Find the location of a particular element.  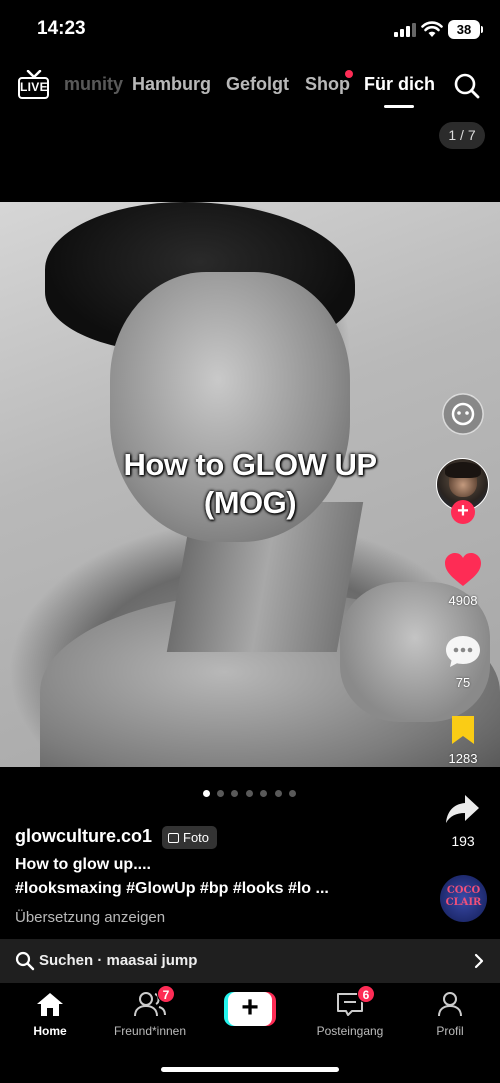

plus-icon: + is located at coordinates (250, 1009).